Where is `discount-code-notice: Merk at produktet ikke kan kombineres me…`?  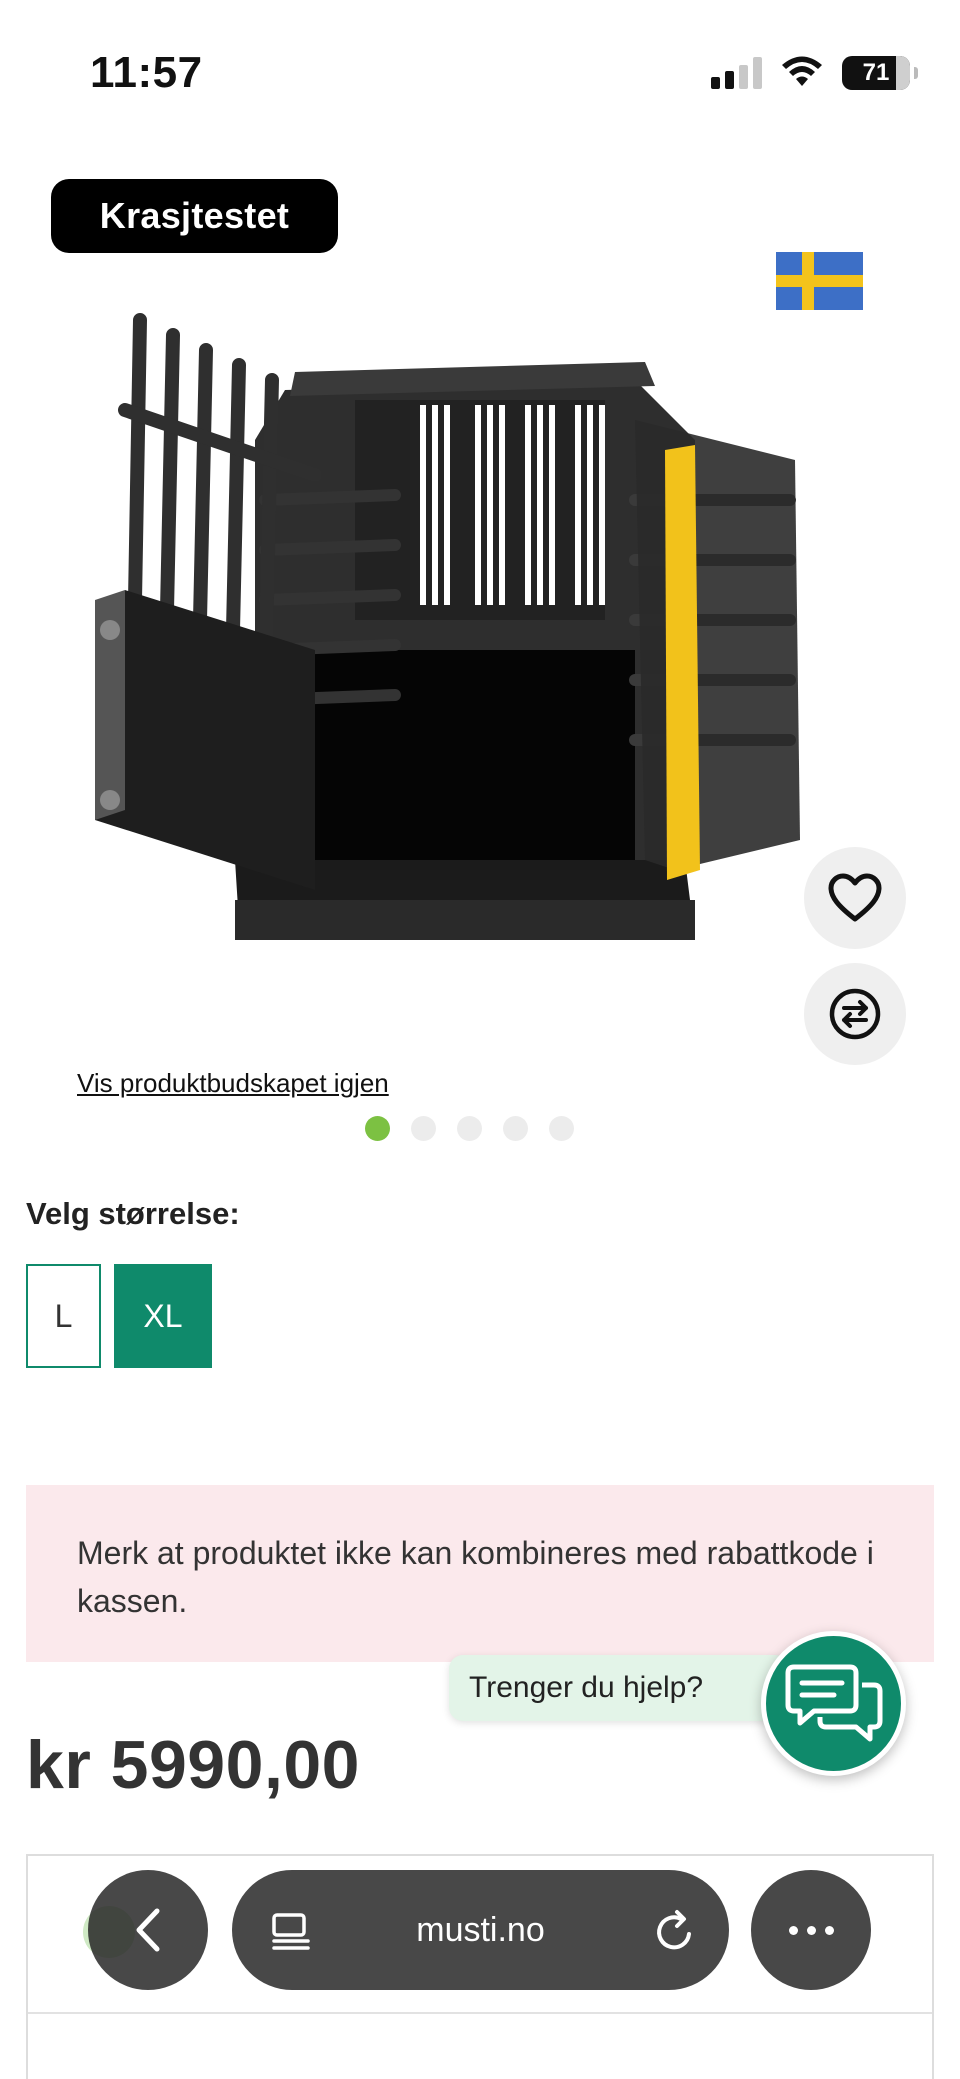
discount-code-notice: Merk at produktet ikke kan kombineres me… is located at coordinates (480, 1573).